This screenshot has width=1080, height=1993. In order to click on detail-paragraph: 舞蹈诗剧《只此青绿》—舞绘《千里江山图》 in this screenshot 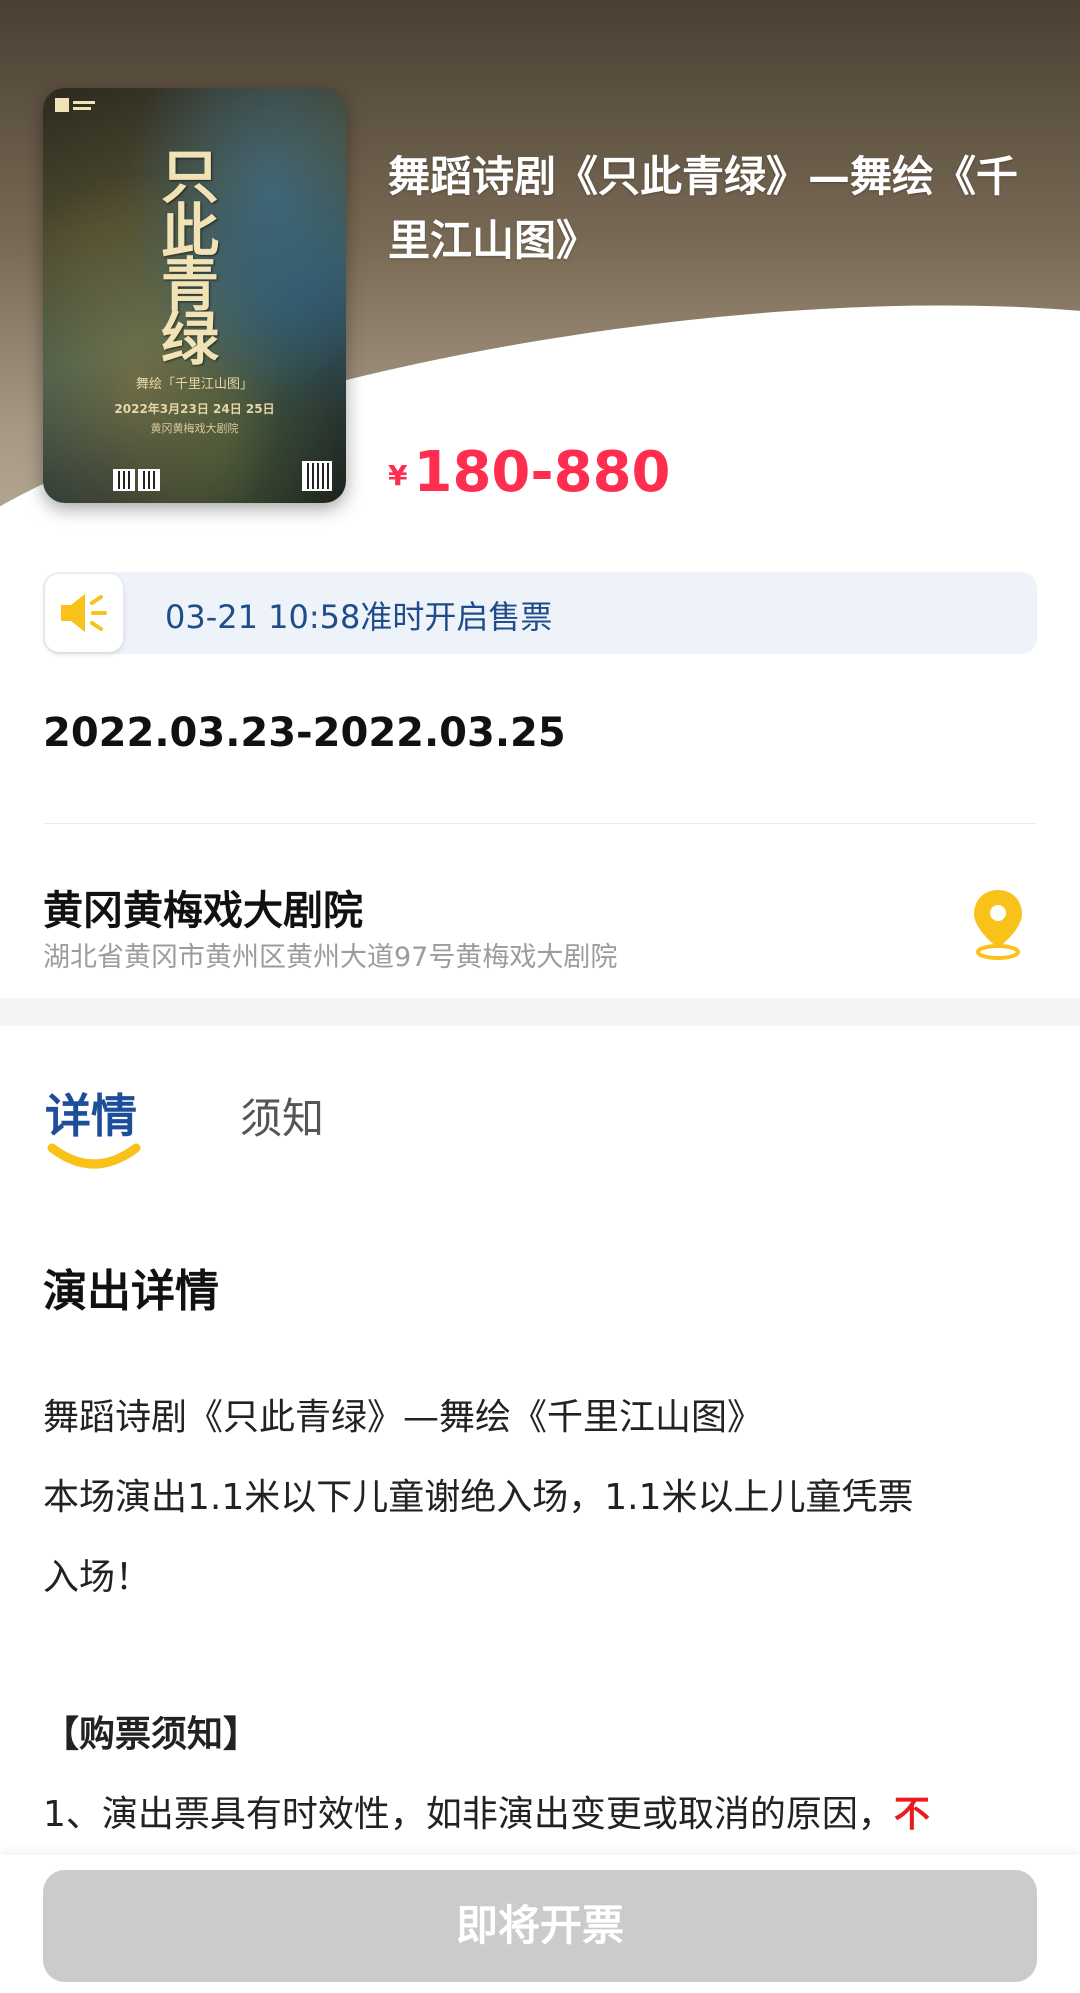, I will do `click(403, 1417)`.